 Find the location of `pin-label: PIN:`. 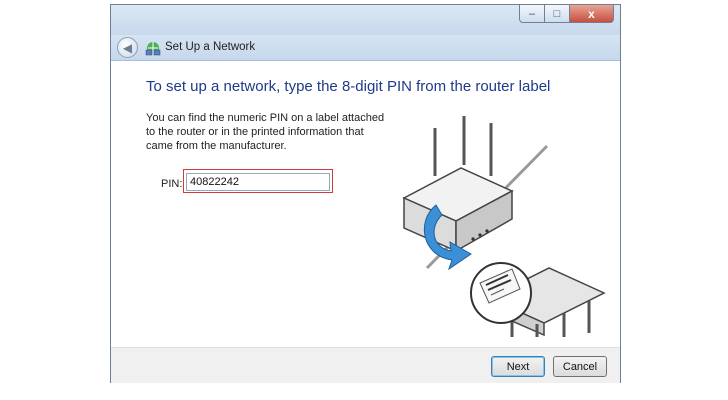

pin-label: PIN: is located at coordinates (172, 184).